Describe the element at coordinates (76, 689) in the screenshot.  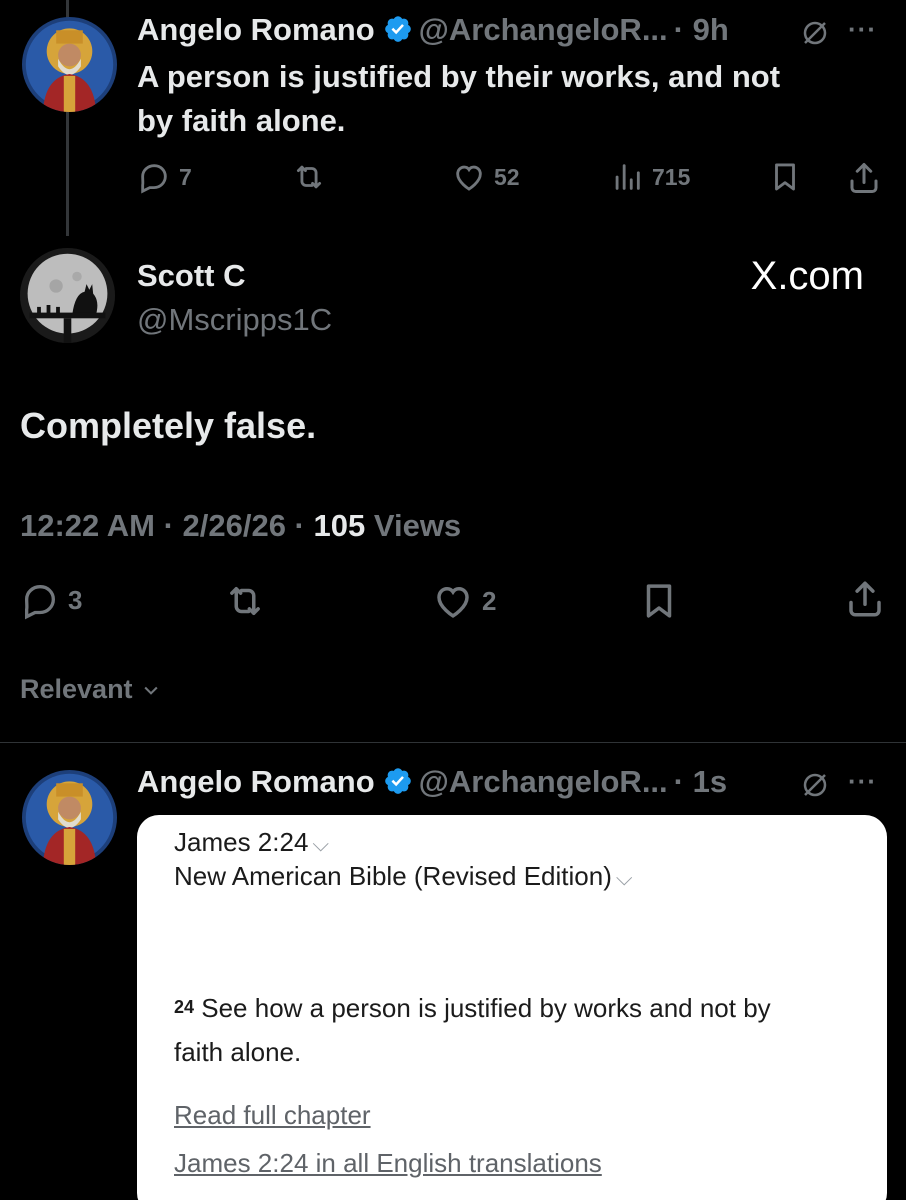
I see `sort-label: Relevant` at that location.